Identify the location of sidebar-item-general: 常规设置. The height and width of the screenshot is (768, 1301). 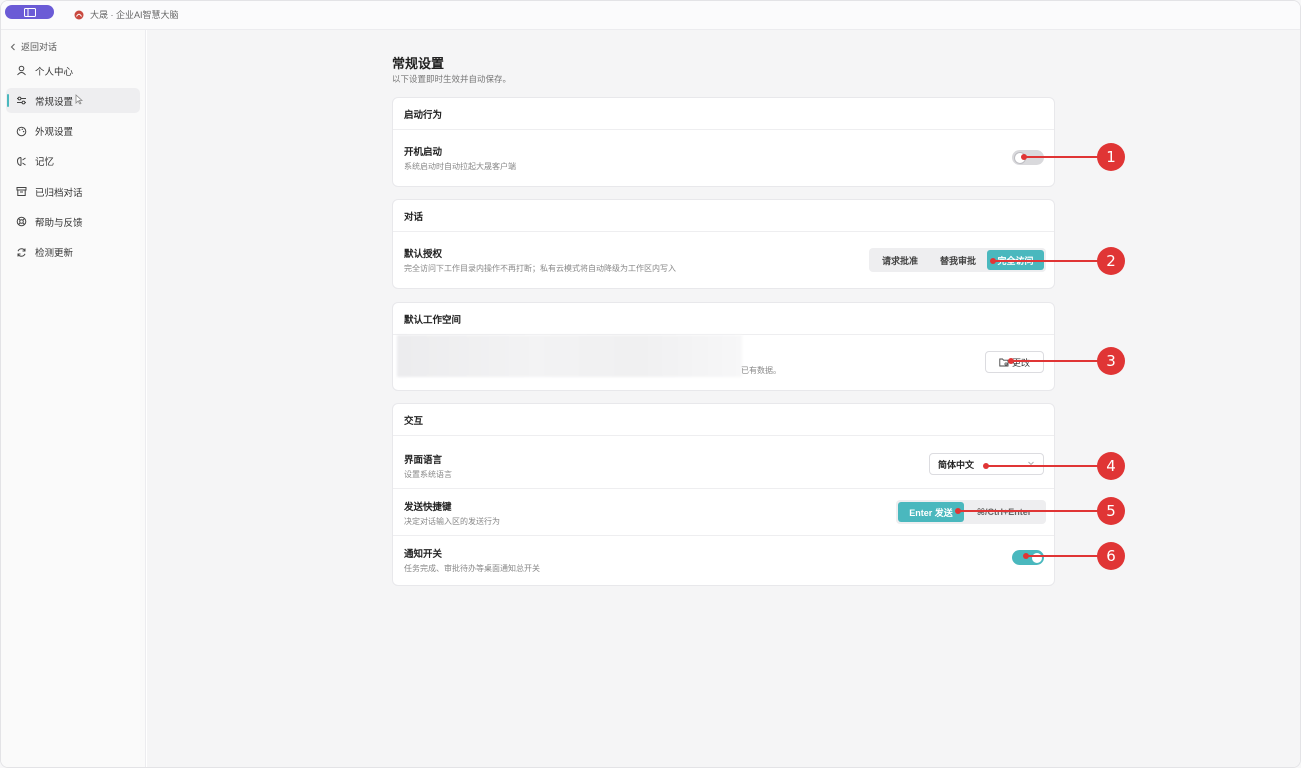
(73, 101).